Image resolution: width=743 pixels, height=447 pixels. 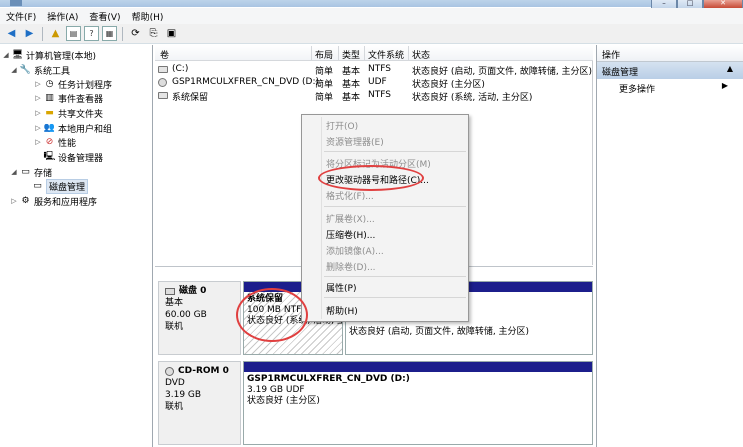 I want to click on actions-header: 操作, so click(x=670, y=53).